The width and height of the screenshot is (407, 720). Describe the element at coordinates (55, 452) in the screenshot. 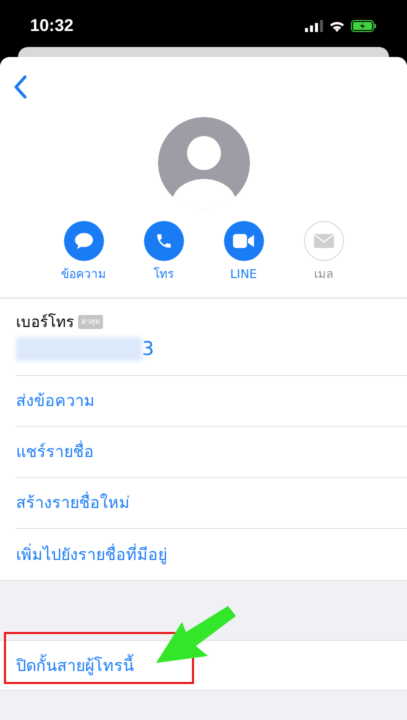

I see `contact-option-link: แชร์รายชื่อ` at that location.